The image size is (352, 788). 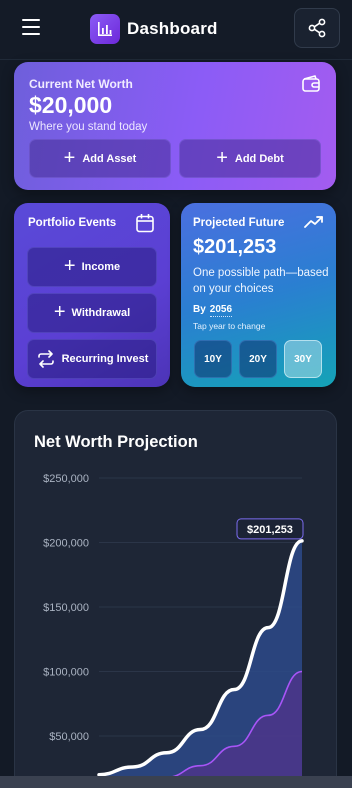 I want to click on calendar-icon, so click(x=145, y=225).